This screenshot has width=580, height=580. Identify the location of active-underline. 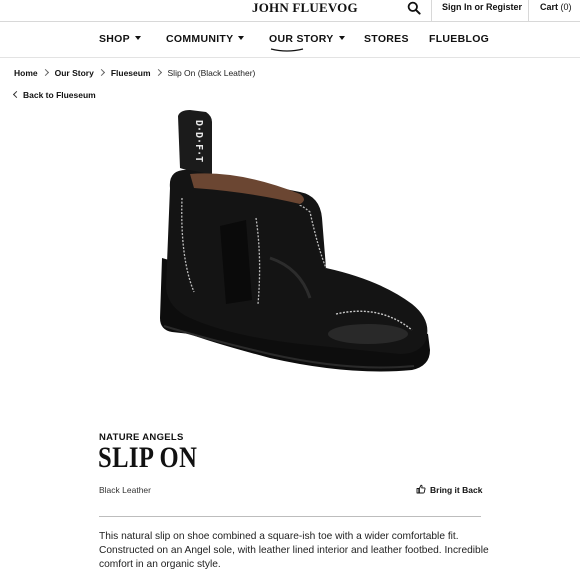
(287, 50).